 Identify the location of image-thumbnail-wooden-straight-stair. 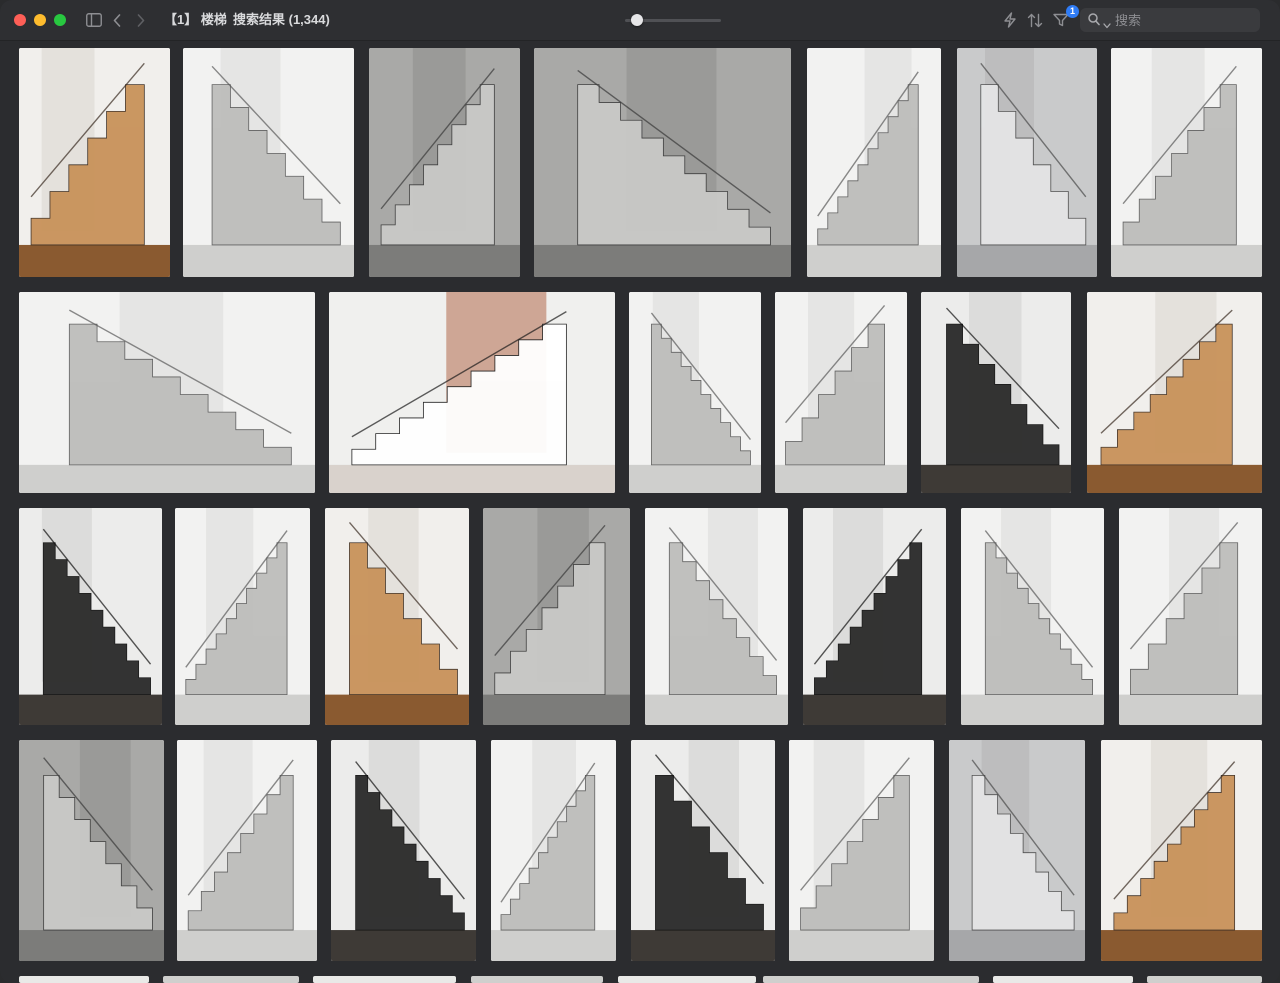
(1181, 850).